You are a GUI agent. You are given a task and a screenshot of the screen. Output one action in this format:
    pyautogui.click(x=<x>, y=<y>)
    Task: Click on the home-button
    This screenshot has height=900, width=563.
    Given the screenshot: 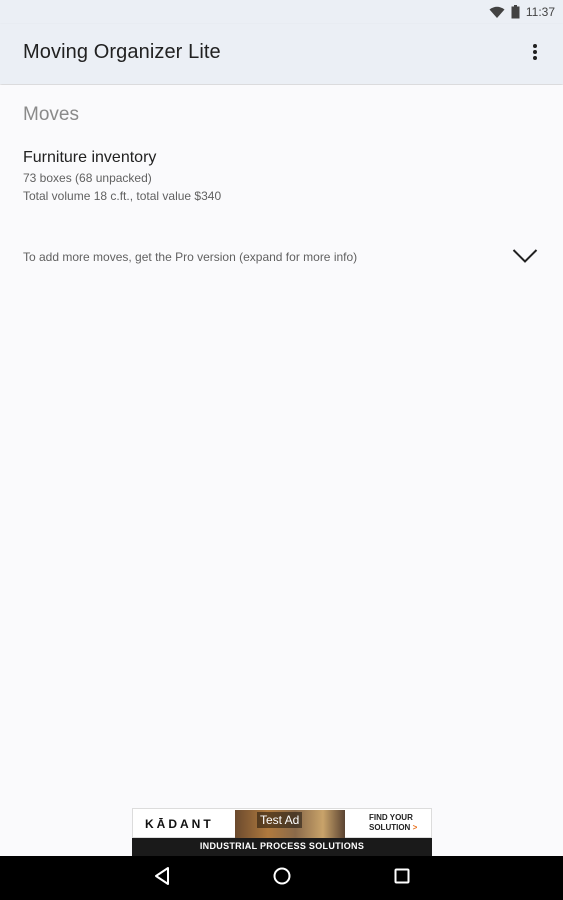 What is the action you would take?
    pyautogui.click(x=282, y=878)
    